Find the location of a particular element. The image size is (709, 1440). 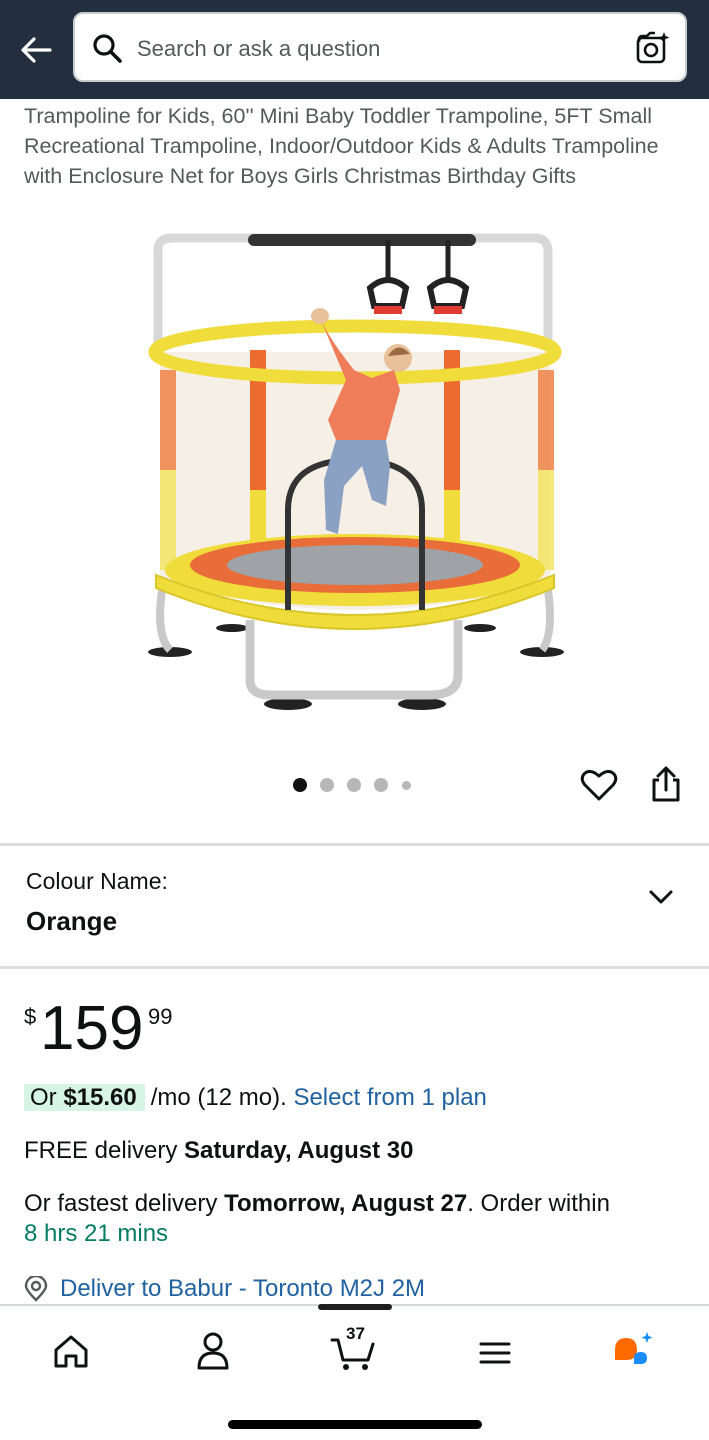

deliver-to-link: Deliver to Babur - Toronto M2J 2M is located at coordinates (242, 1289).